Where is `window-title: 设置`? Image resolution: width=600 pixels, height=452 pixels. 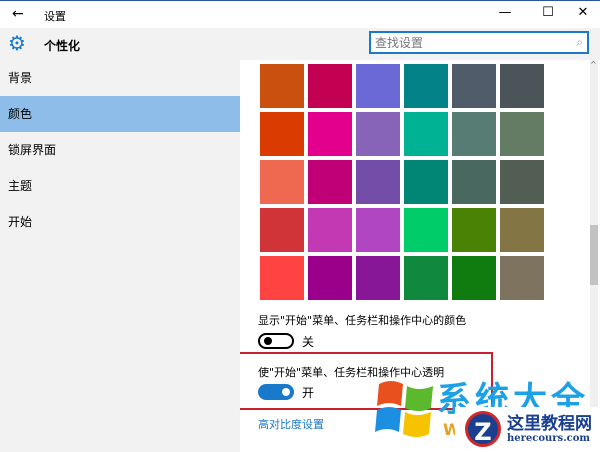 window-title: 设置 is located at coordinates (55, 16).